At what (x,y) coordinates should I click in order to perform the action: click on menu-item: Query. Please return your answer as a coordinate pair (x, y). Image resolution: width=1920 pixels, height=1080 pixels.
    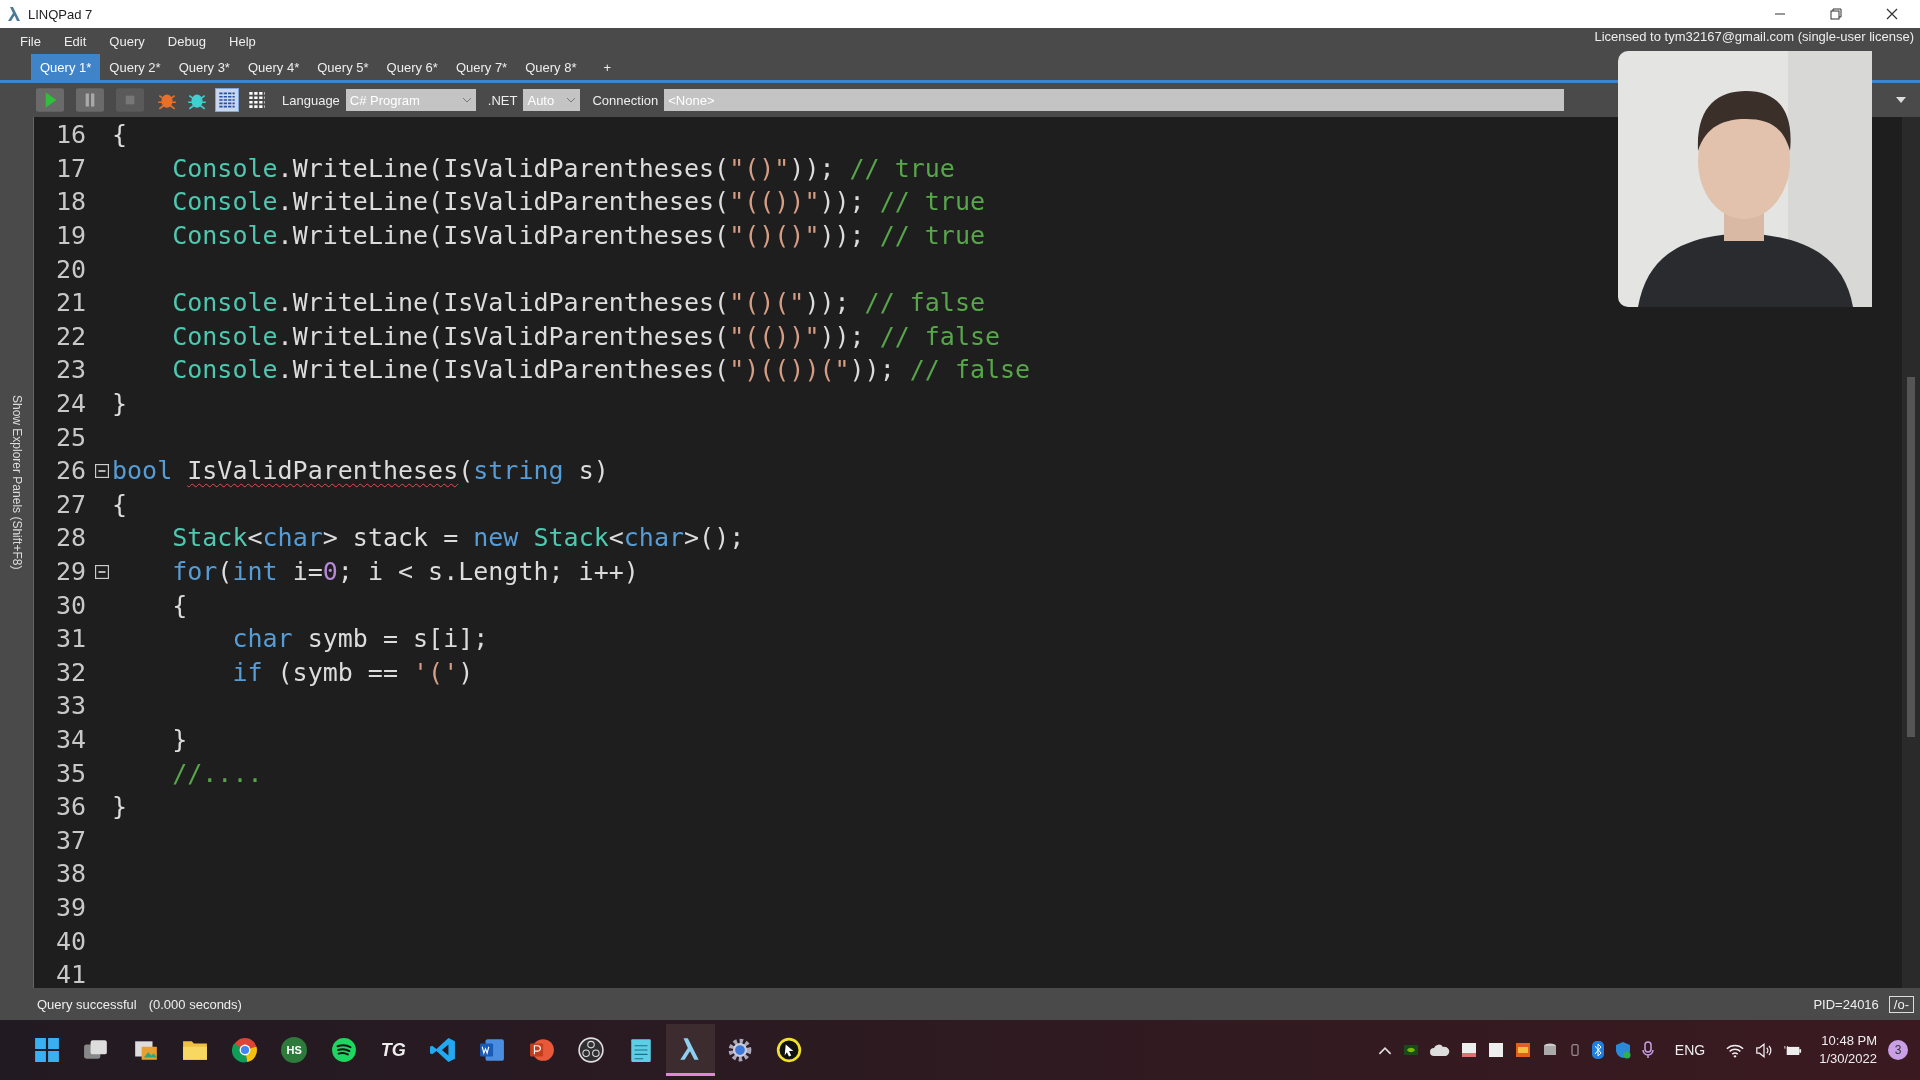
    Looking at the image, I should click on (127, 41).